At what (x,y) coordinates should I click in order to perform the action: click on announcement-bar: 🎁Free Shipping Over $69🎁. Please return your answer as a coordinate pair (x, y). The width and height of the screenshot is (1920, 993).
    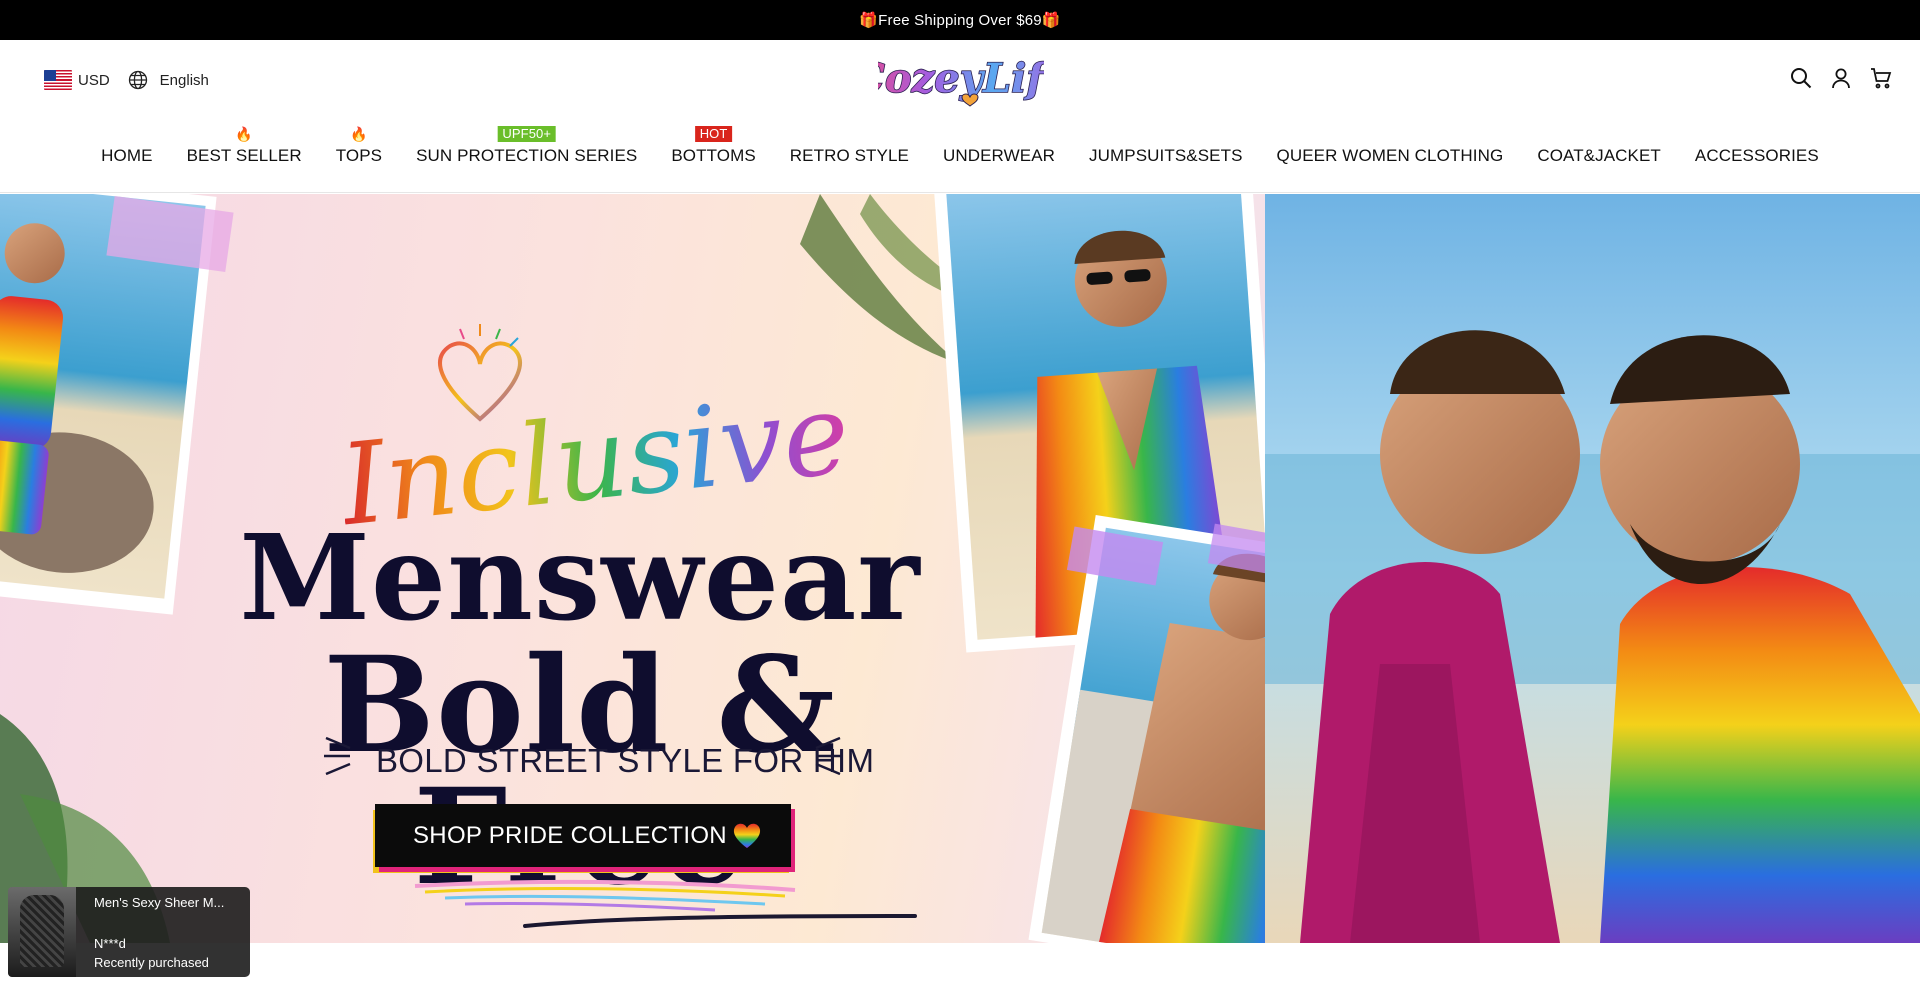
    Looking at the image, I should click on (960, 20).